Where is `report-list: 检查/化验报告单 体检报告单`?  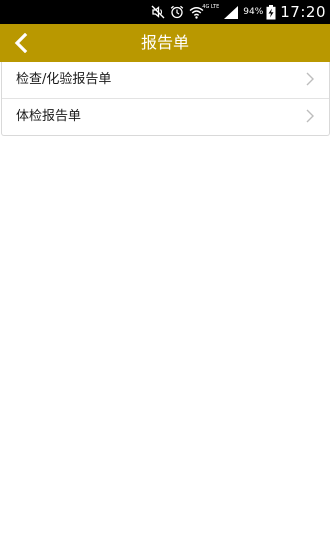
report-list: 检查/化验报告单 体检报告单 is located at coordinates (165, 99).